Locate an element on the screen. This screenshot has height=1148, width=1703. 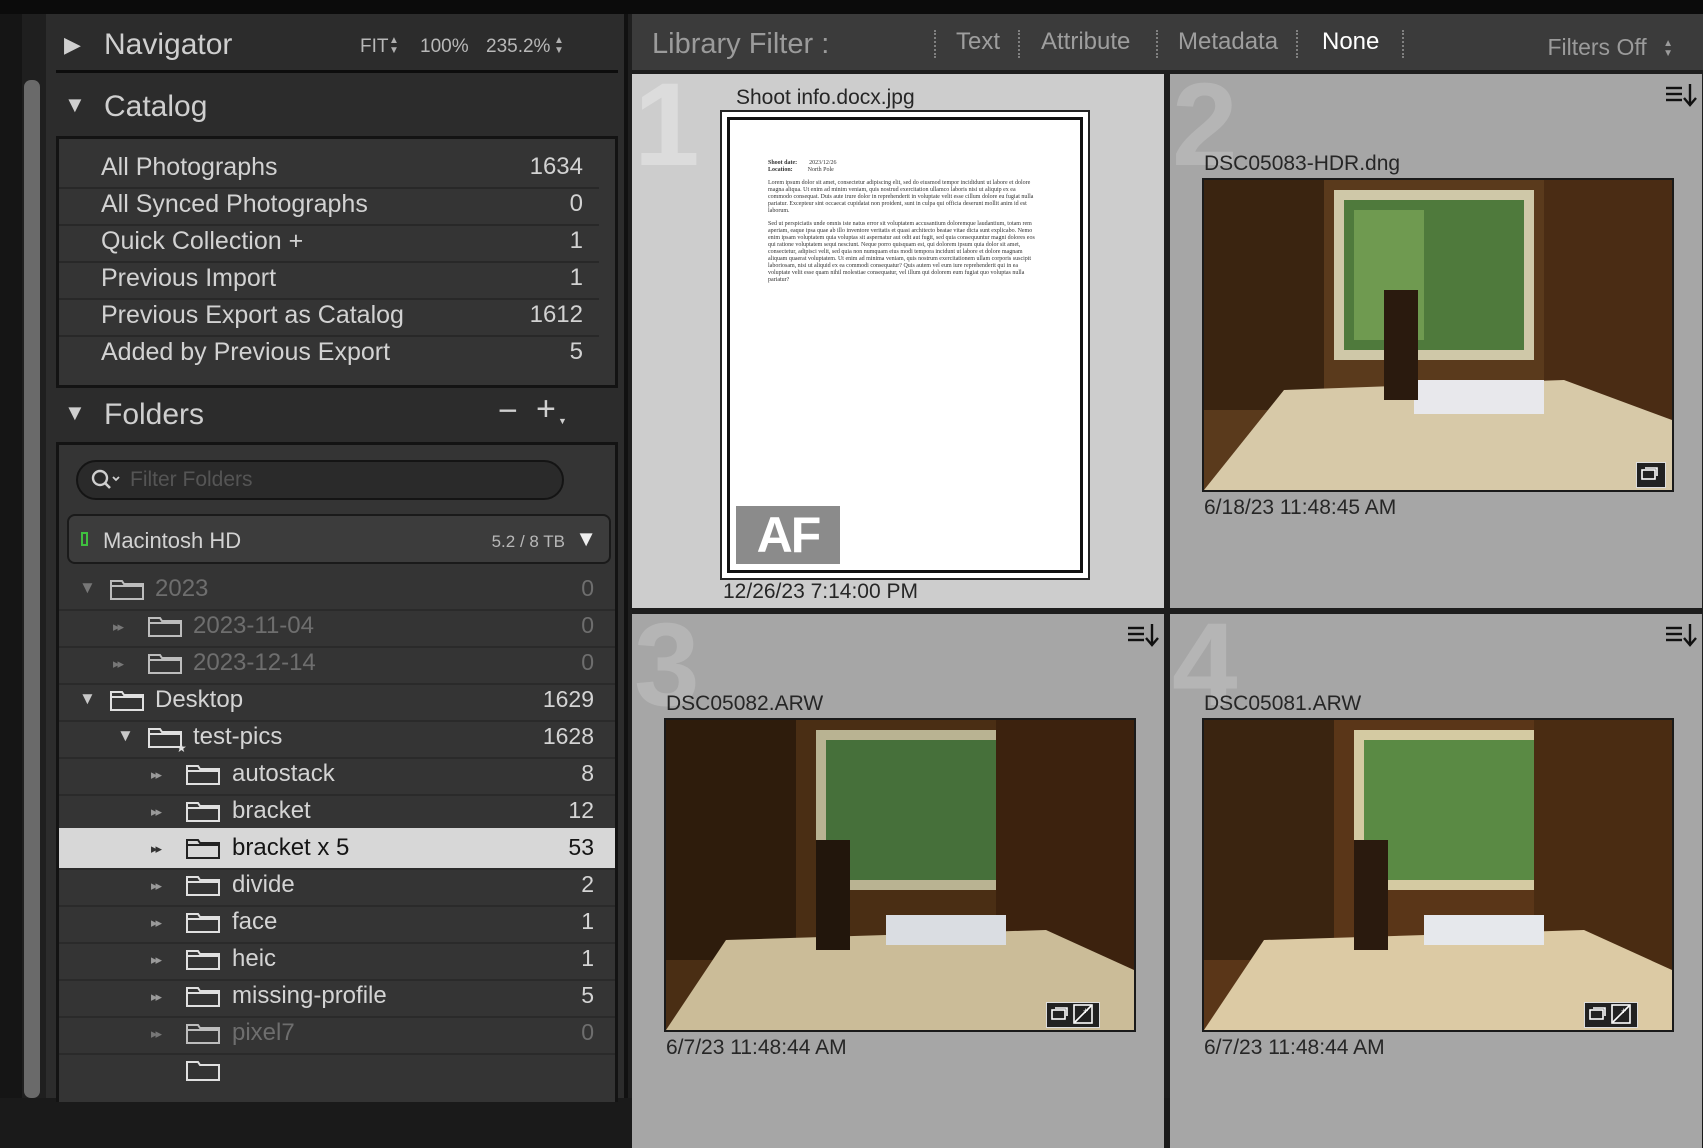
grid-cell-4: 4 DSC05081.ARW + 6/7/23 11:48:44 AM is located at coordinates (1436, 881).